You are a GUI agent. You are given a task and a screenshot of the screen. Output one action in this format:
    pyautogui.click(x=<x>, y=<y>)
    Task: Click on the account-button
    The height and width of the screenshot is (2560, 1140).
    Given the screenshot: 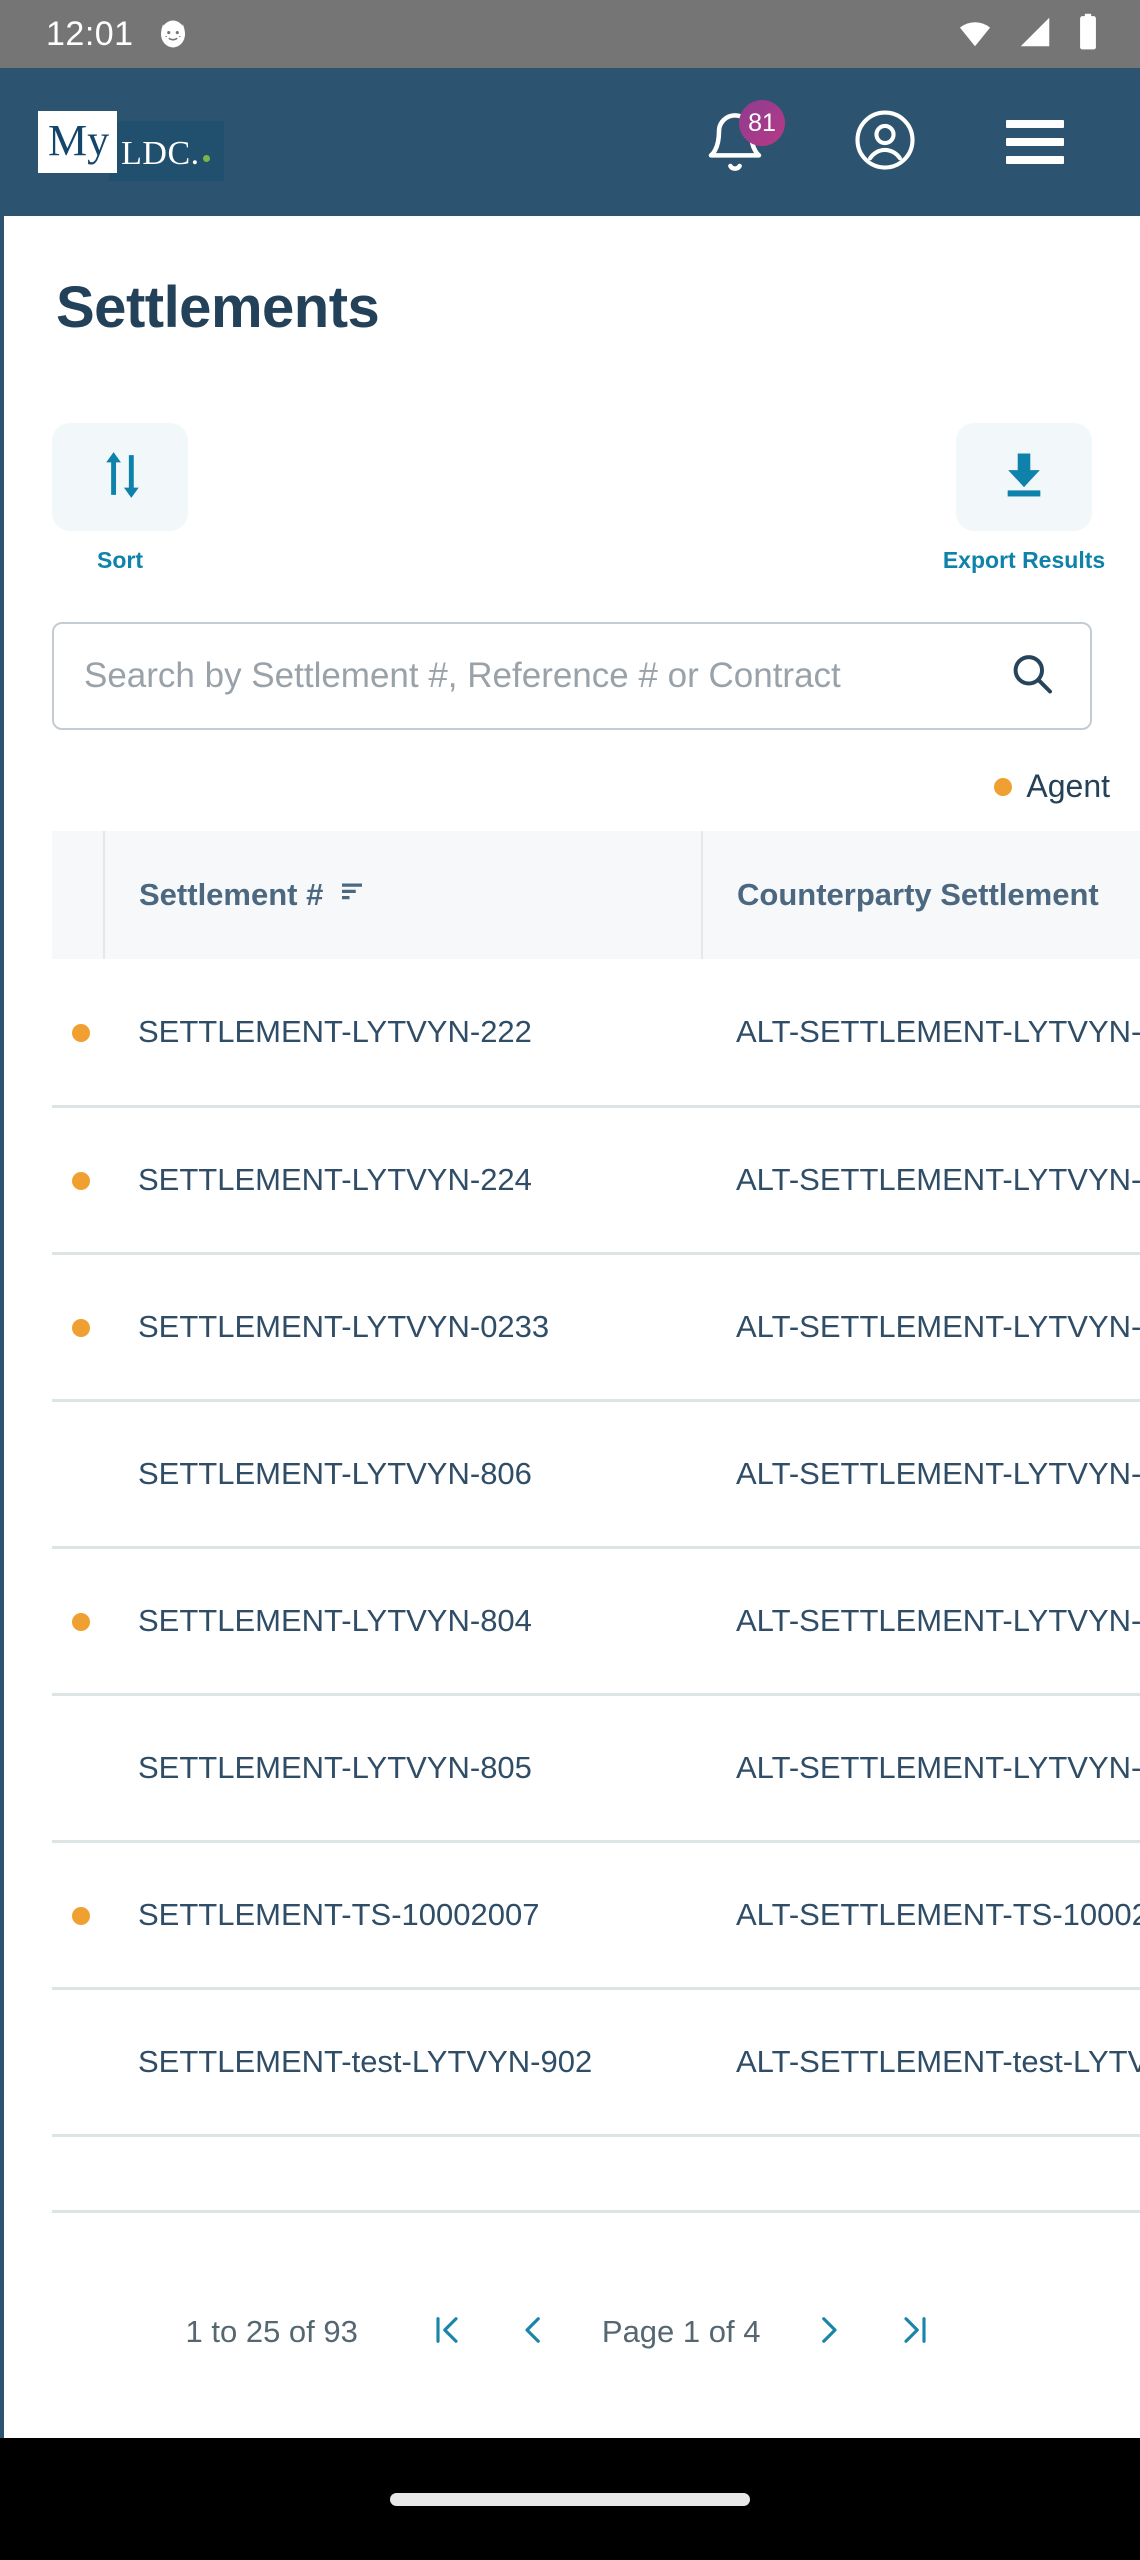 What is the action you would take?
    pyautogui.click(x=885, y=142)
    